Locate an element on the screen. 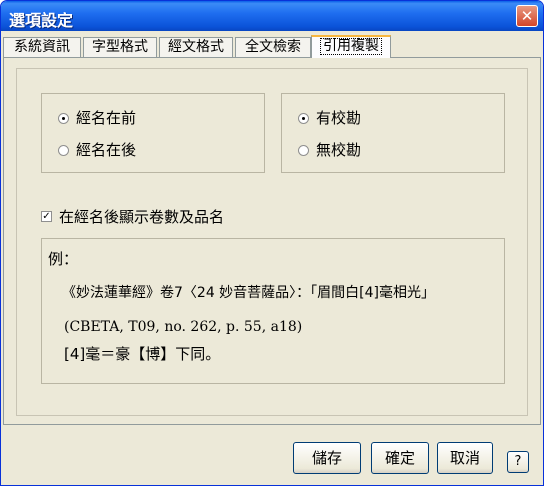 The width and height of the screenshot is (544, 486). tab-label: 全文檢索 is located at coordinates (273, 47).